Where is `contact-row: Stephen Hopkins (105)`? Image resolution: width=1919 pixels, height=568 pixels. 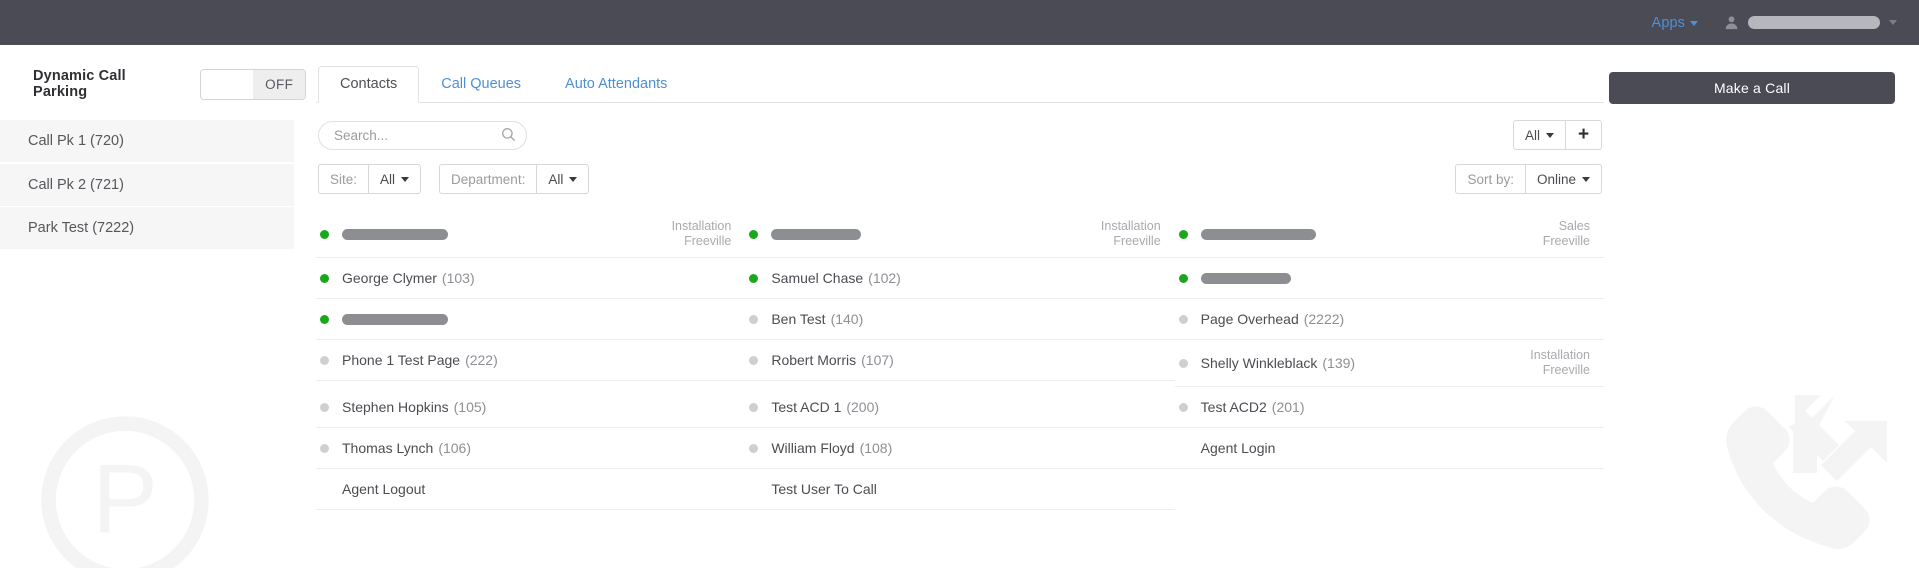 contact-row: Stephen Hopkins (105) is located at coordinates (531, 407).